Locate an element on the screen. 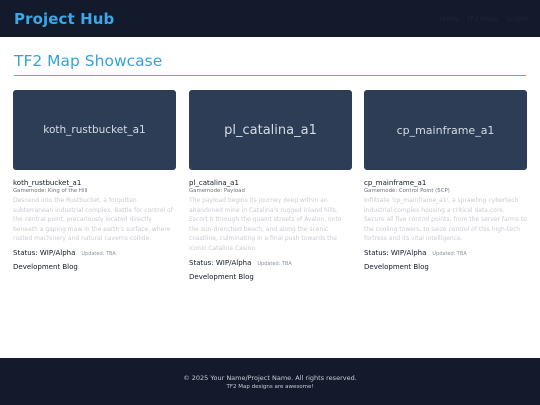 The image size is (540, 405). main-nav: Home TF2 Maps Scripts is located at coordinates (484, 19).